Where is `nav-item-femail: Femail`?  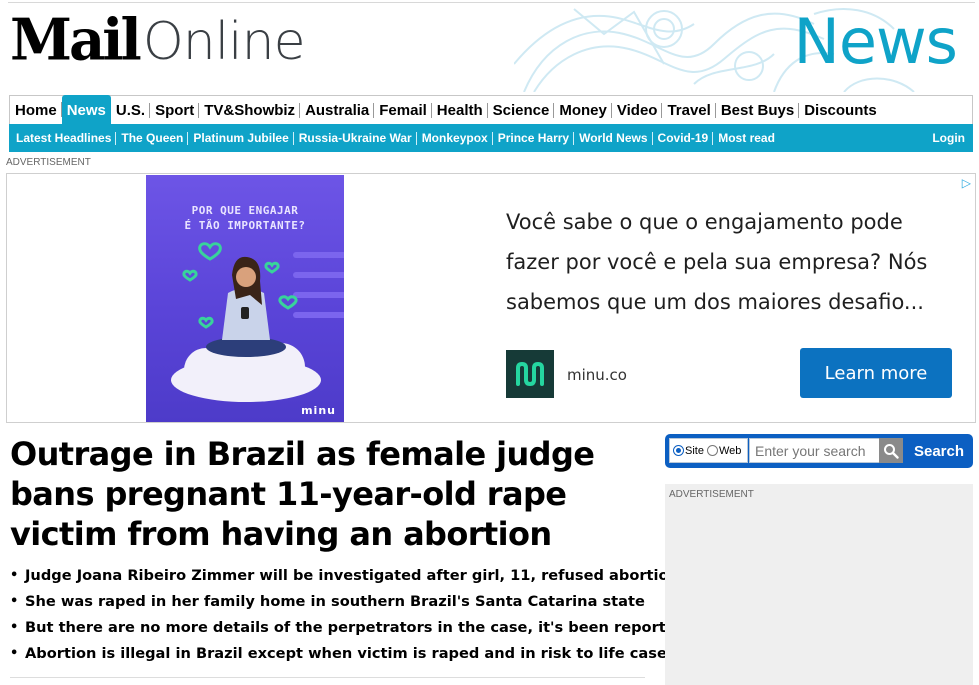
nav-item-femail: Femail is located at coordinates (402, 110).